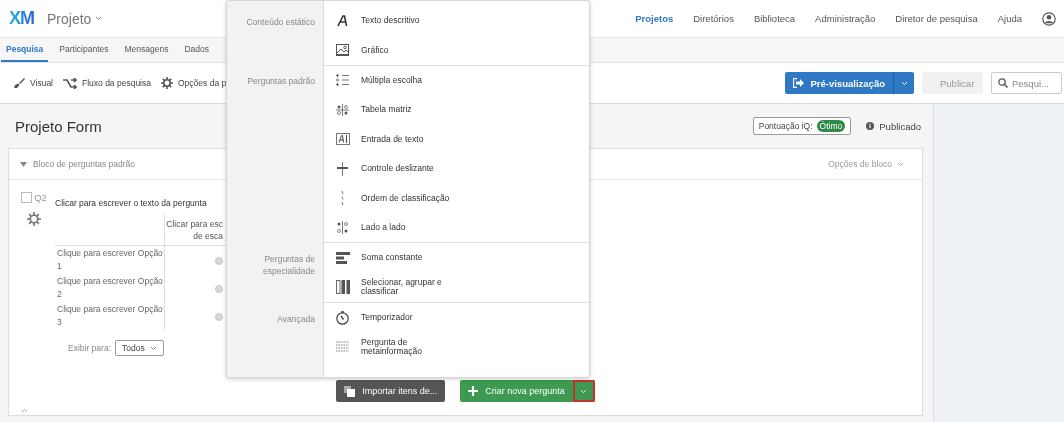 Image resolution: width=1064 pixels, height=422 pixels. What do you see at coordinates (75, 18) in the screenshot?
I see `project-menu: Projeto` at bounding box center [75, 18].